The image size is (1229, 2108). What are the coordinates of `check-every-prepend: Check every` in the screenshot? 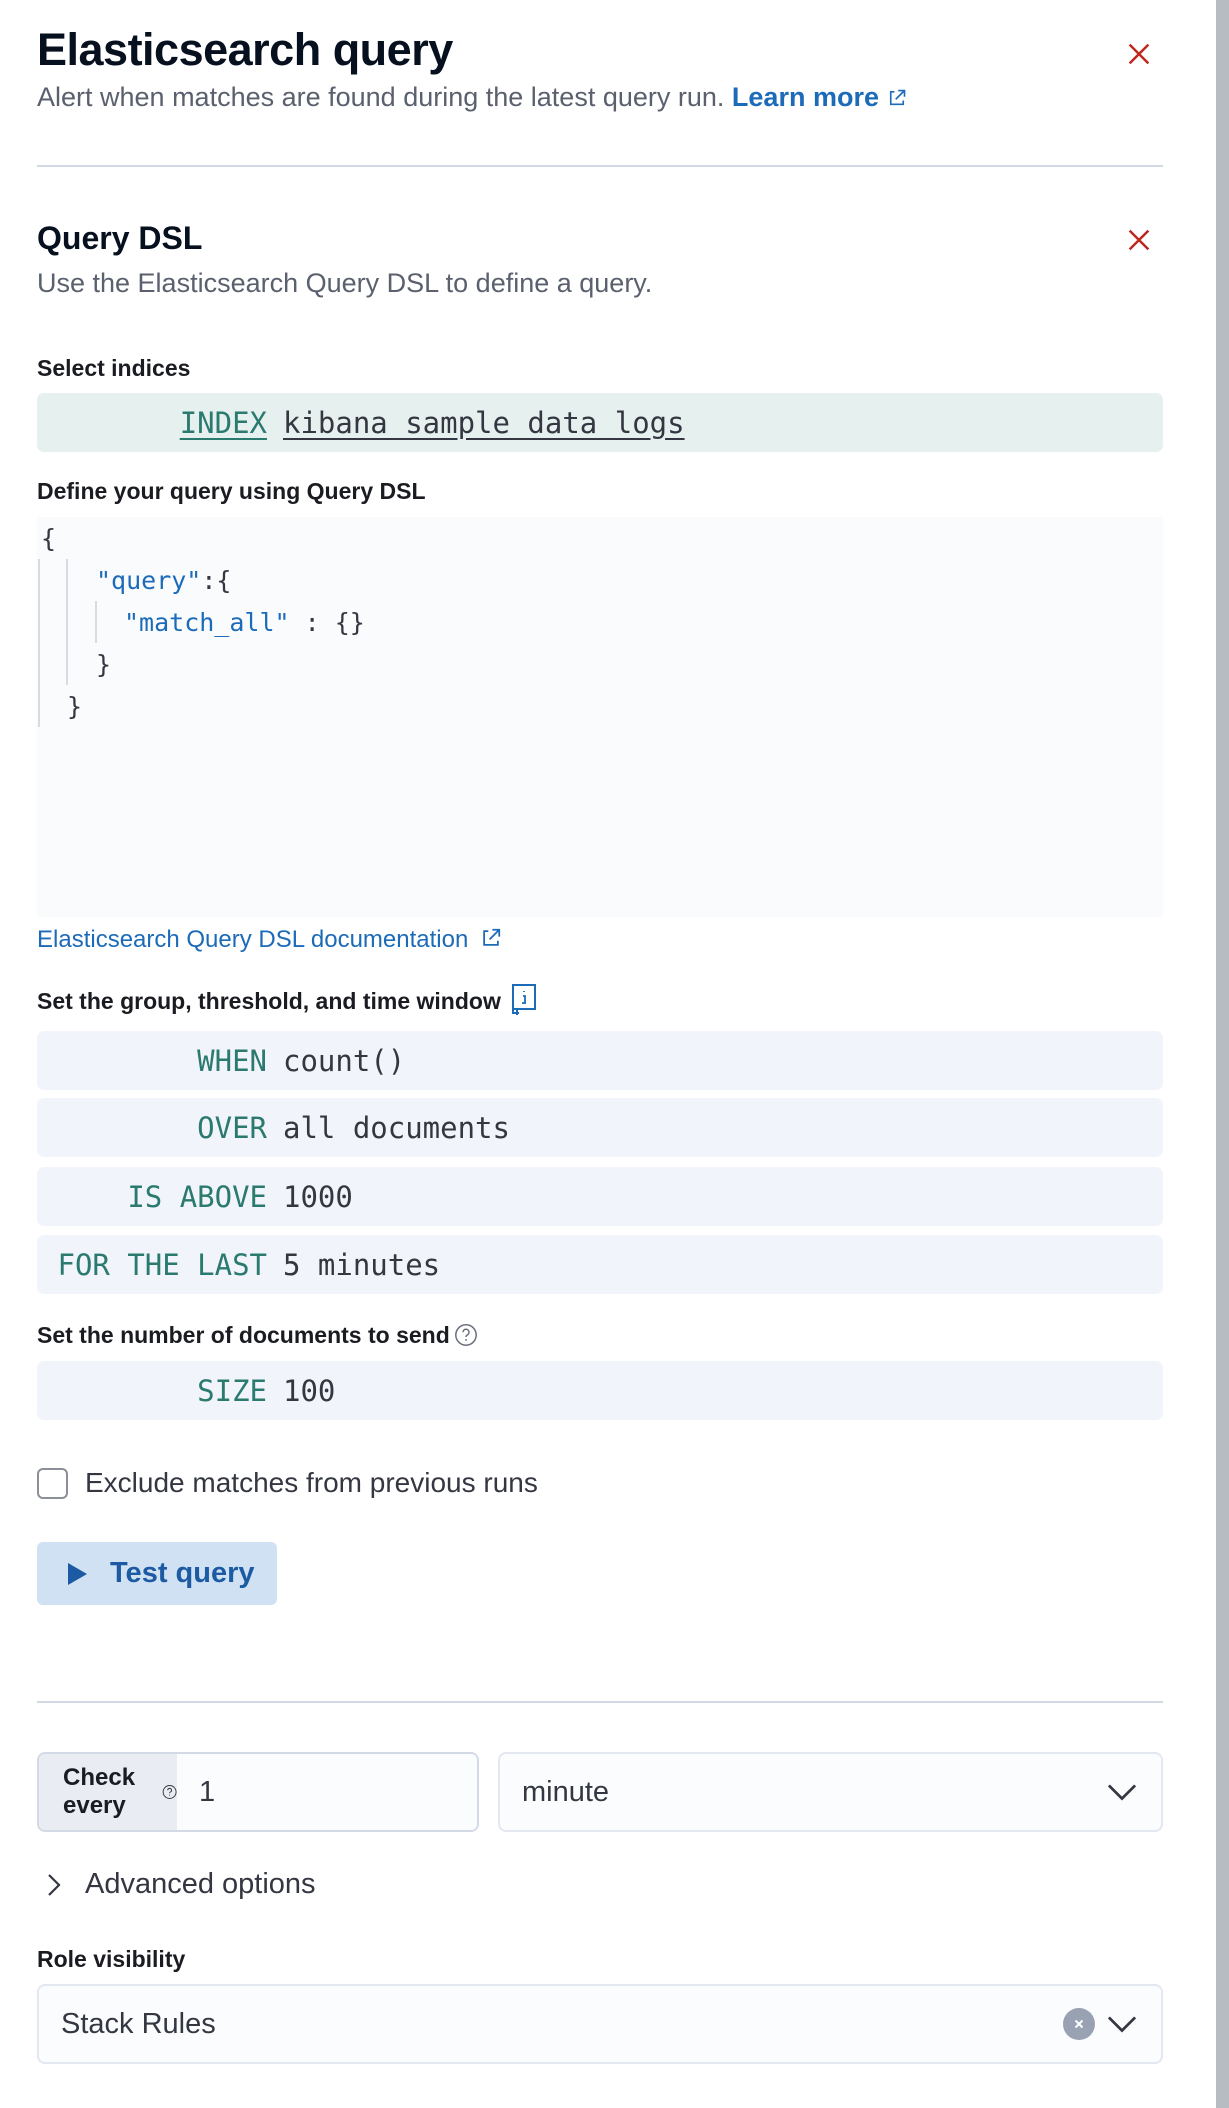 It's located at (108, 1792).